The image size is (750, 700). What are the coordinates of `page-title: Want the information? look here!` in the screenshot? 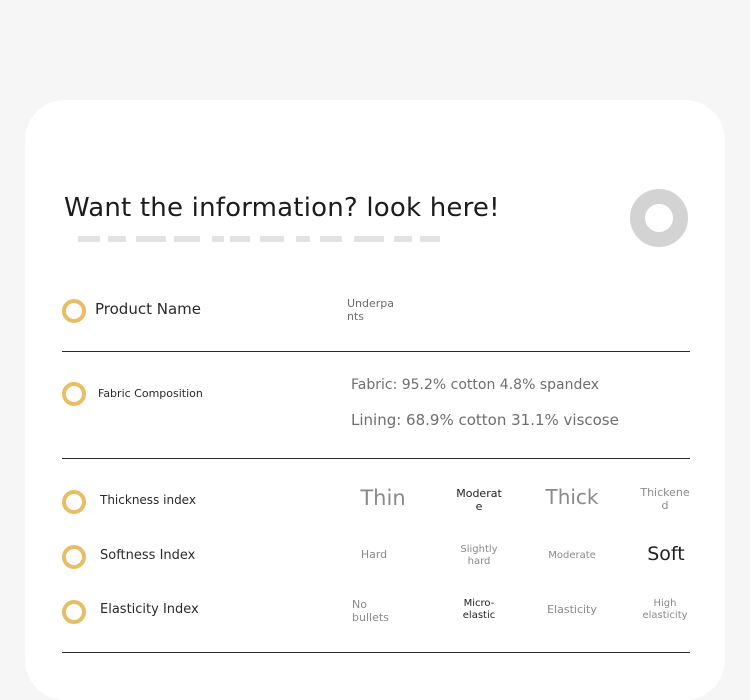 It's located at (282, 208).